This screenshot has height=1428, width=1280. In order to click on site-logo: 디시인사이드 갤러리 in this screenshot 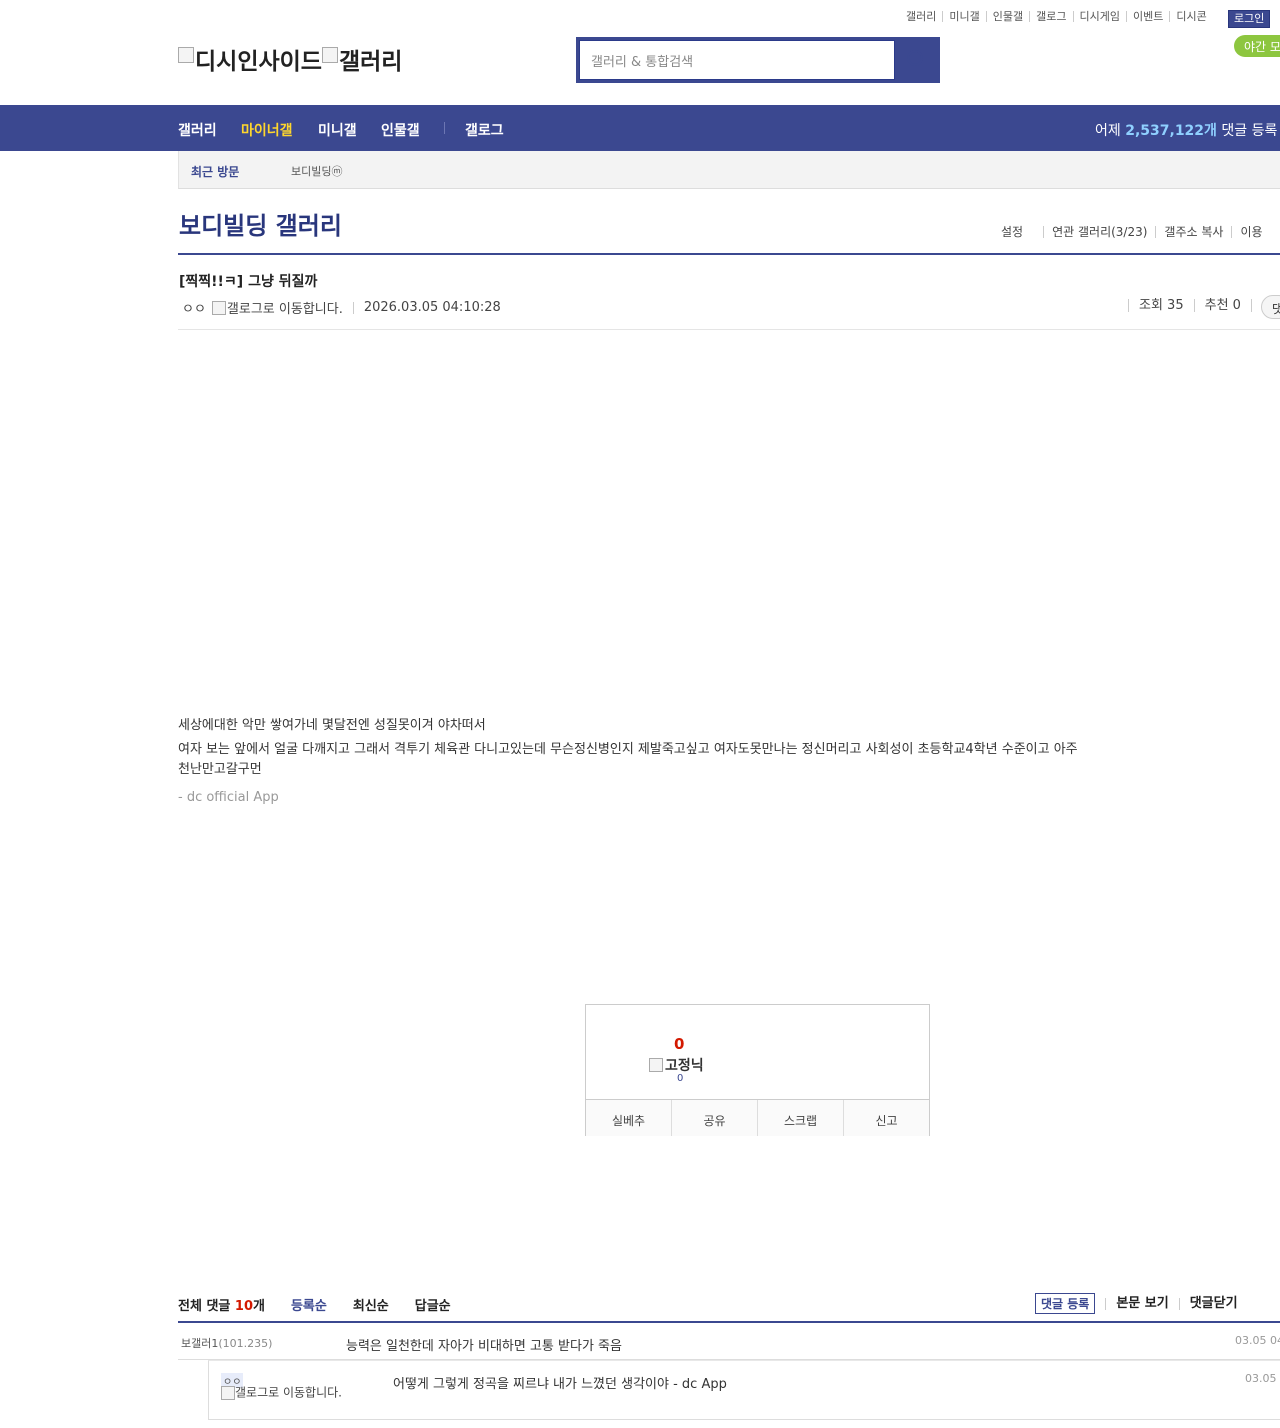, I will do `click(290, 59)`.